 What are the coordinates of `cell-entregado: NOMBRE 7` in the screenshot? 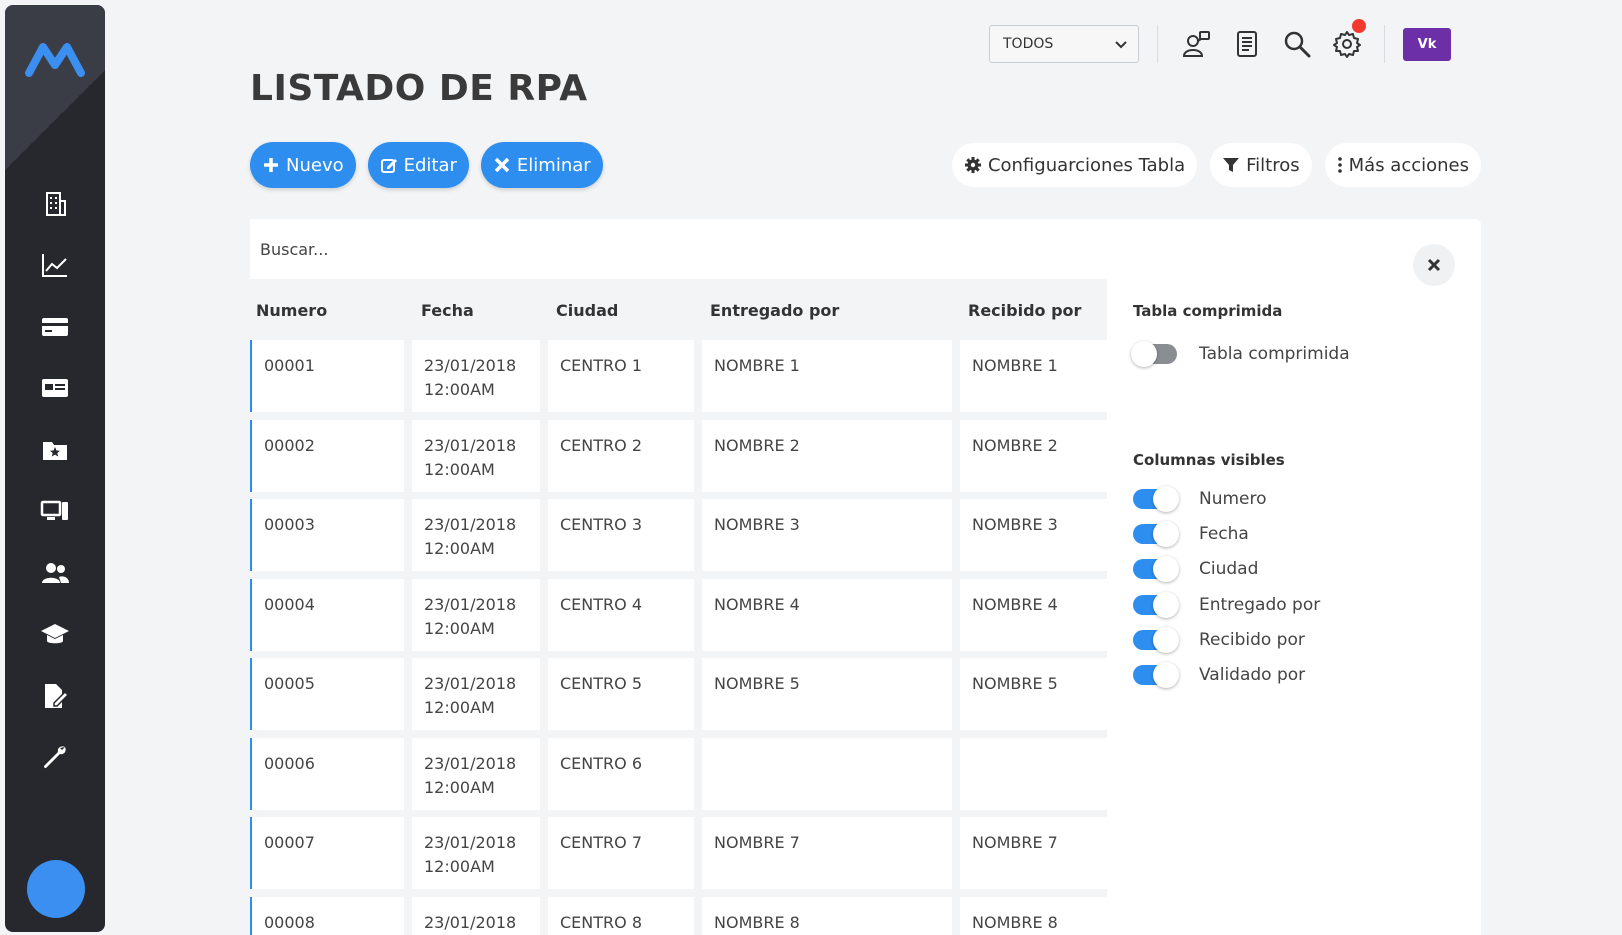 It's located at (827, 853).